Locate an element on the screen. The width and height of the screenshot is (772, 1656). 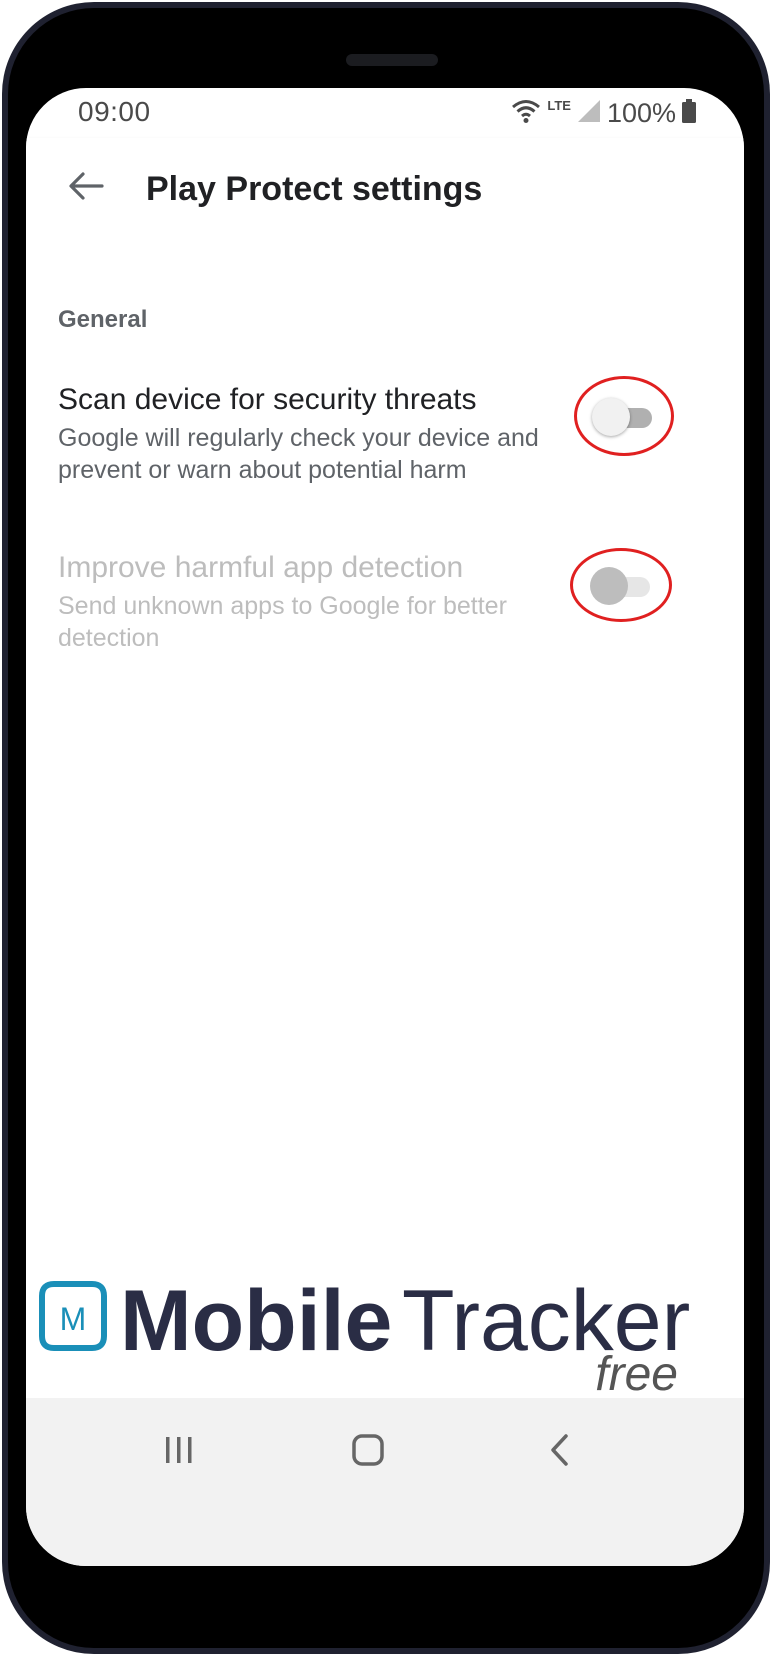
arrow-back-icon is located at coordinates (86, 188).